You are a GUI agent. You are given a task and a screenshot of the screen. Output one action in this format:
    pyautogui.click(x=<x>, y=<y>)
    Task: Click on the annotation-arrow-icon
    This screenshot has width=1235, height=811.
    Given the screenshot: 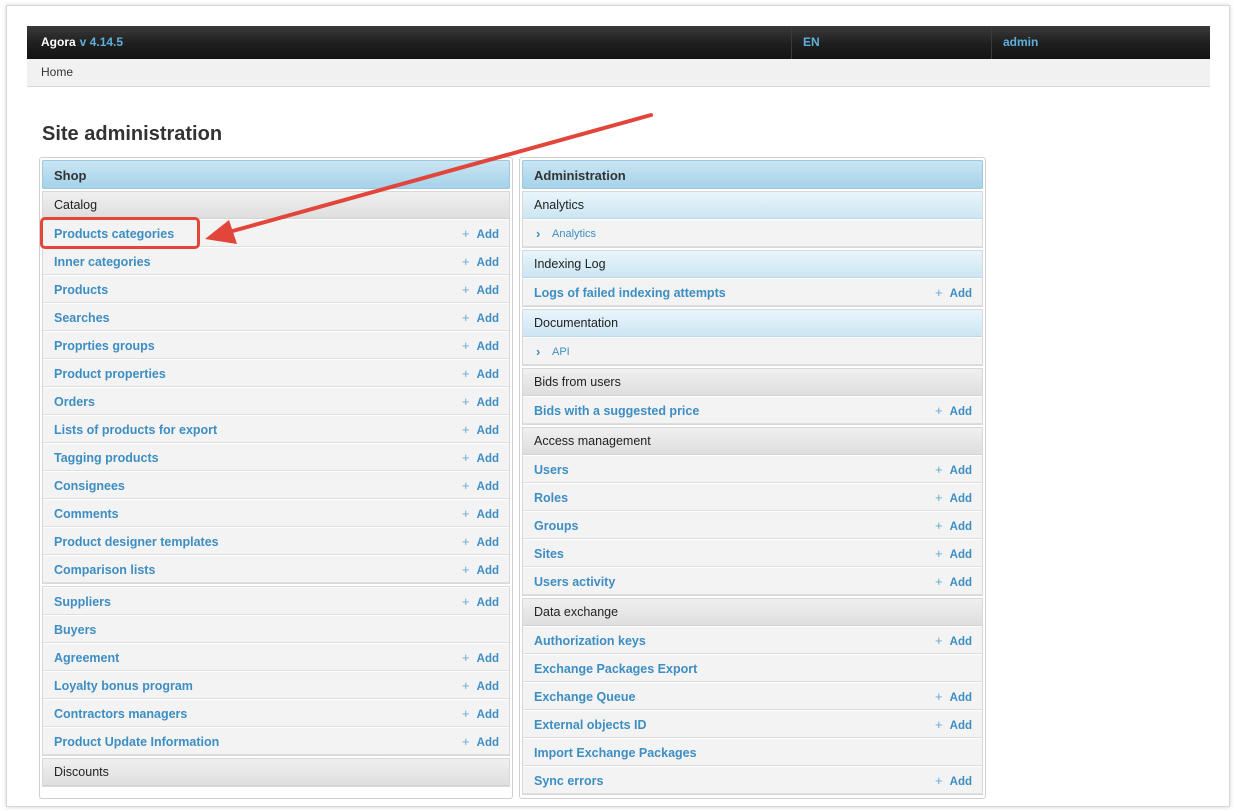 What is the action you would take?
    pyautogui.click(x=429, y=178)
    